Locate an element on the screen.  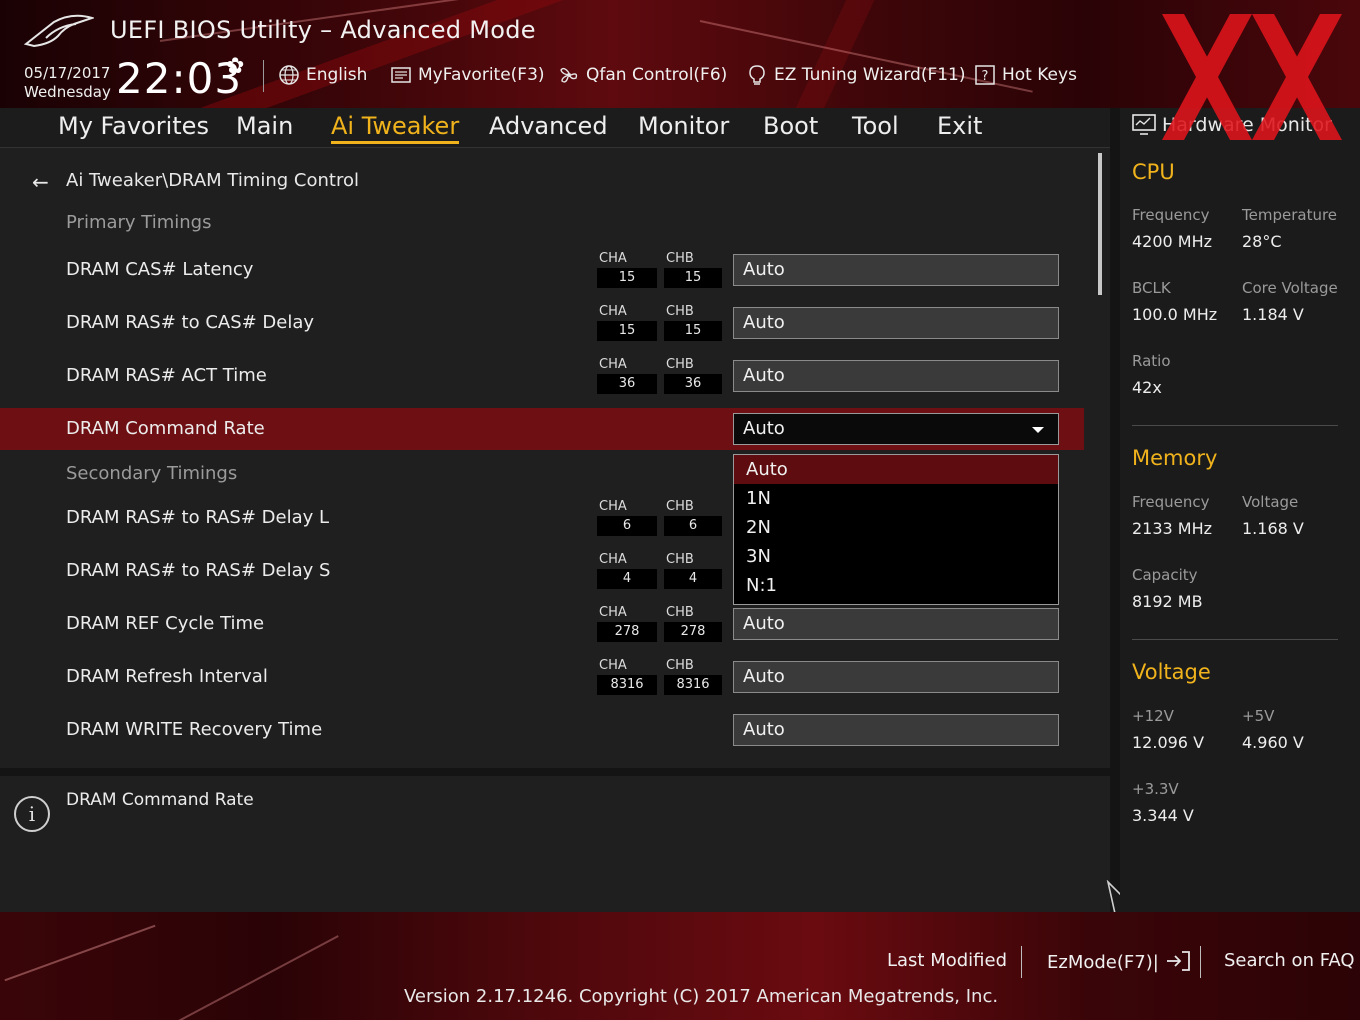
bclk-value: 100.0 MHz is located at coordinates (1175, 314).